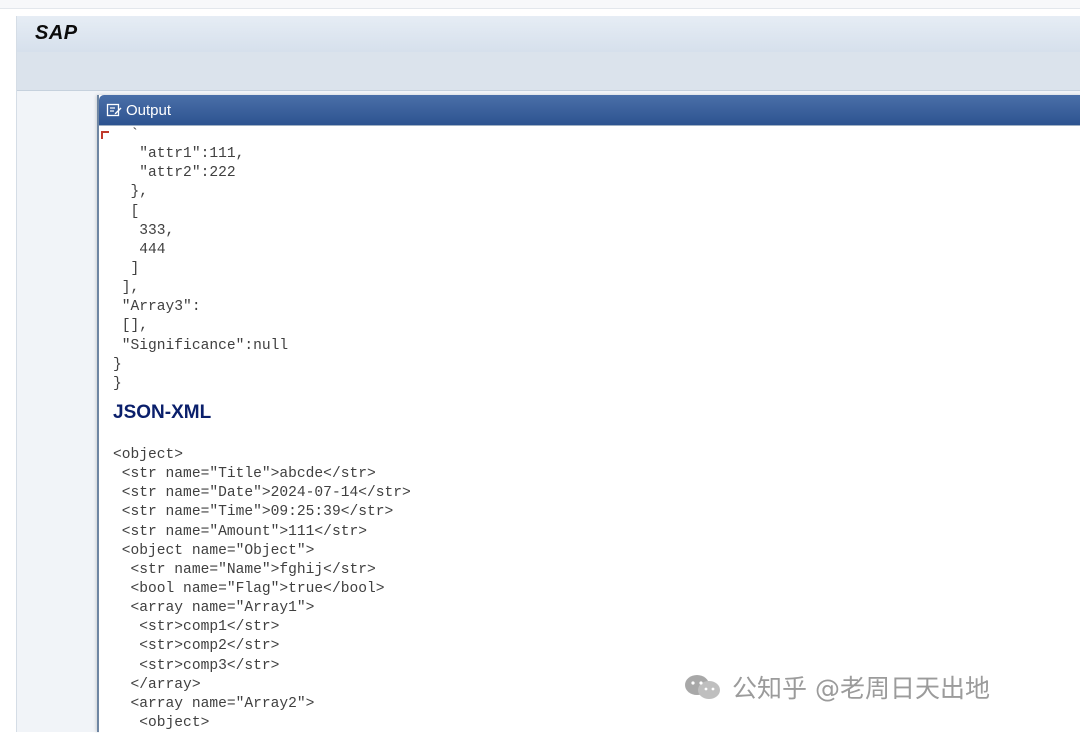  What do you see at coordinates (174, 173) in the screenshot?
I see `code-line: "attr2":222` at bounding box center [174, 173].